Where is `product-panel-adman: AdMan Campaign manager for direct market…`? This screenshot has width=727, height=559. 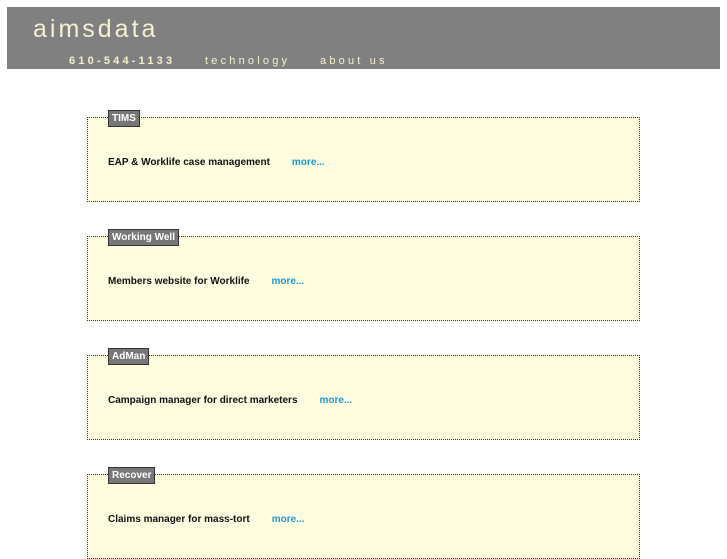
product-panel-adman: AdMan Campaign manager for direct market… is located at coordinates (363, 394).